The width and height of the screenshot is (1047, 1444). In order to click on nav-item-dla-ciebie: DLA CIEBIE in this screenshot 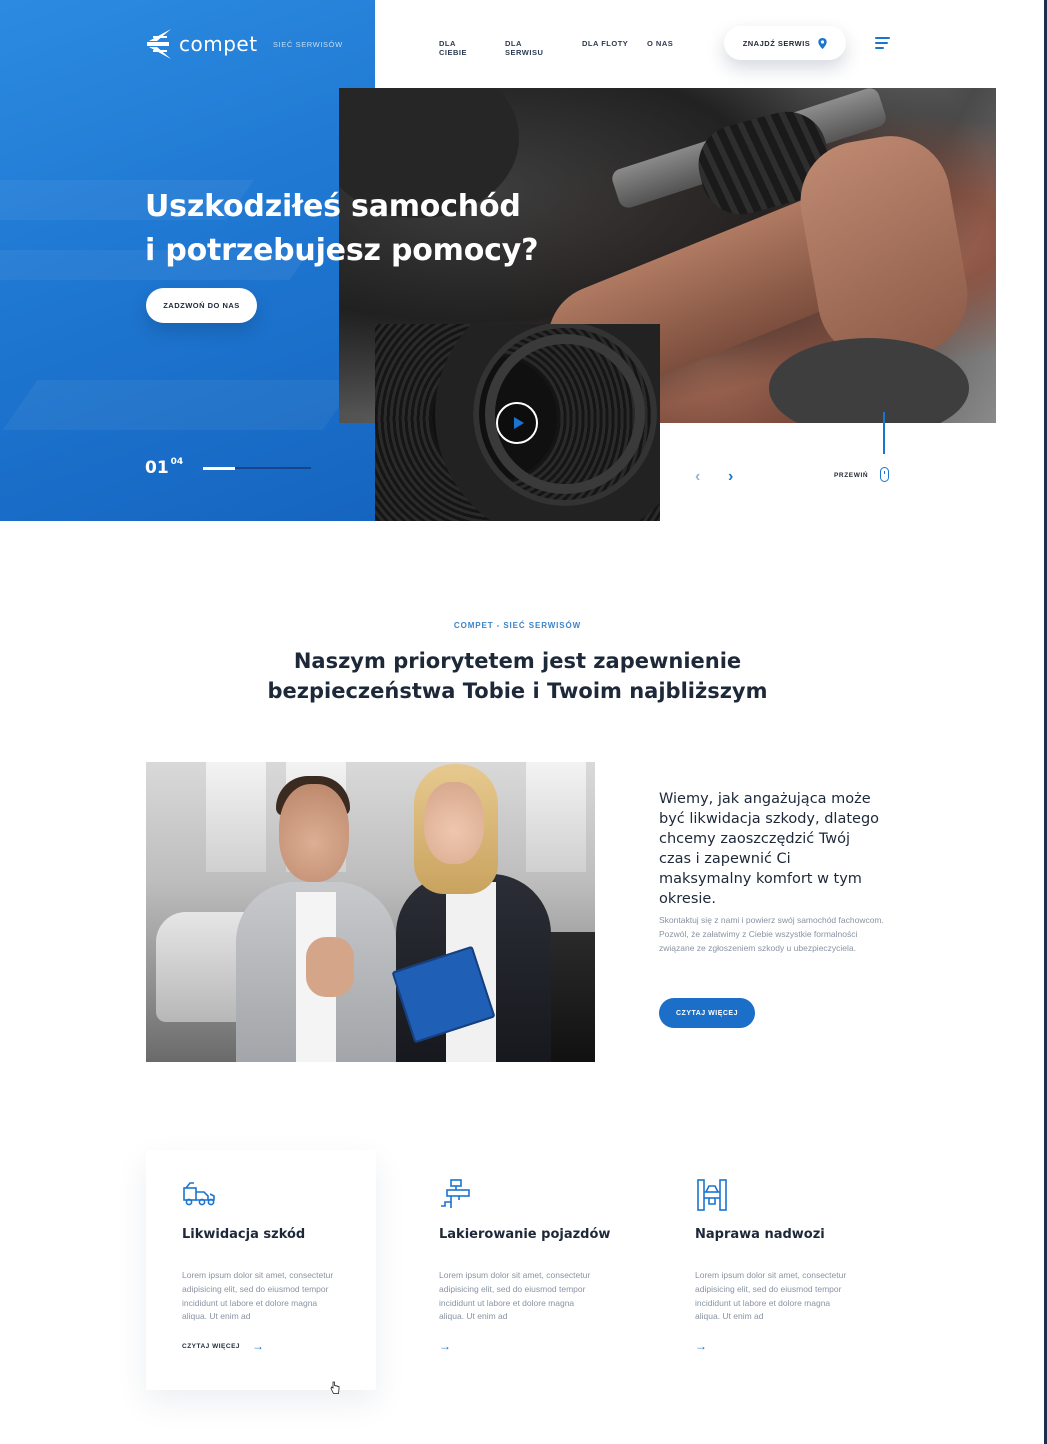, I will do `click(453, 48)`.